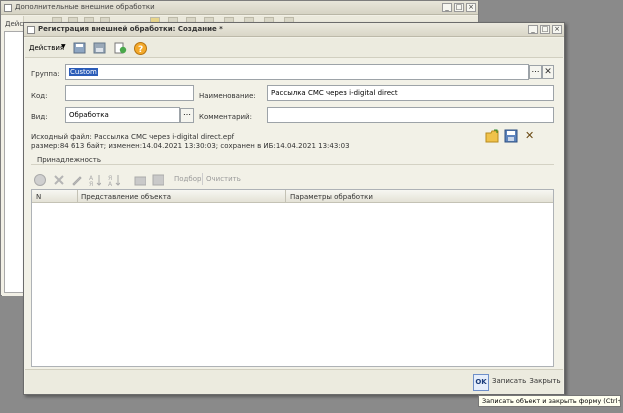  Describe the element at coordinates (294, 48) in the screenshot. I see `dialog-toolbar: Действия ▼ ?` at that location.